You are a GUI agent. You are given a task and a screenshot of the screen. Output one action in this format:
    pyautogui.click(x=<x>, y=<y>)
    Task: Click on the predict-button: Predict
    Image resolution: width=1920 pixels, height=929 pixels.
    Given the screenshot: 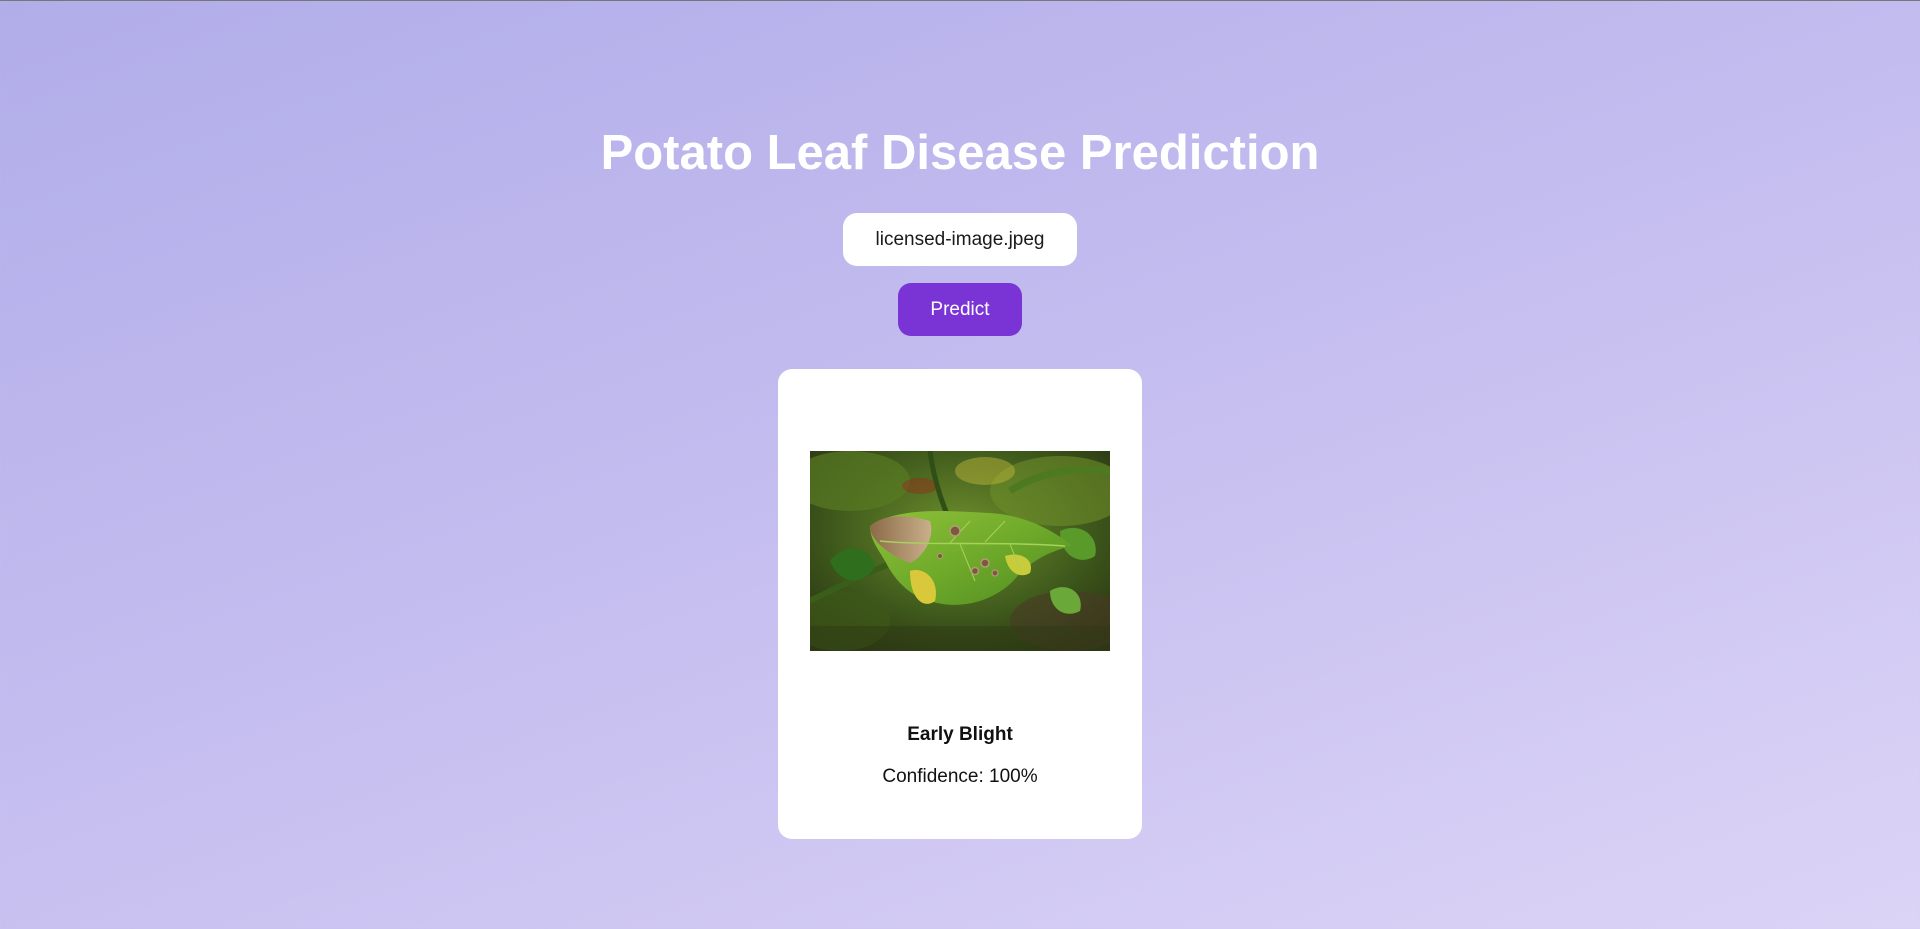 What is the action you would take?
    pyautogui.click(x=960, y=309)
    